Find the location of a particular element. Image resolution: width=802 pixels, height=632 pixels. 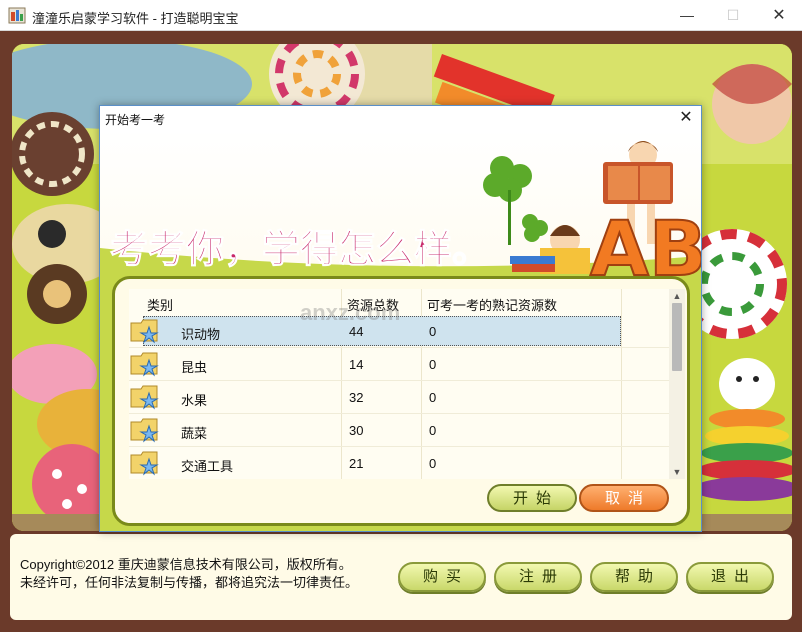

exit-button: 退出 is located at coordinates (730, 577).